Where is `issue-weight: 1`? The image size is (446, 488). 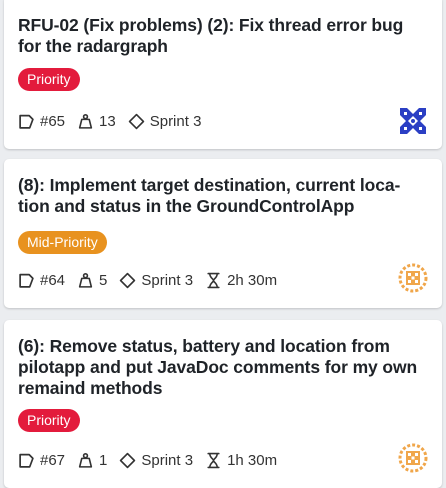 issue-weight: 1 is located at coordinates (92, 460).